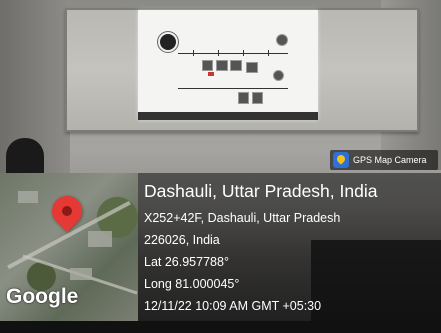 The height and width of the screenshot is (333, 441). Describe the element at coordinates (390, 160) in the screenshot. I see `watermark-label: GPS Map Camera` at that location.